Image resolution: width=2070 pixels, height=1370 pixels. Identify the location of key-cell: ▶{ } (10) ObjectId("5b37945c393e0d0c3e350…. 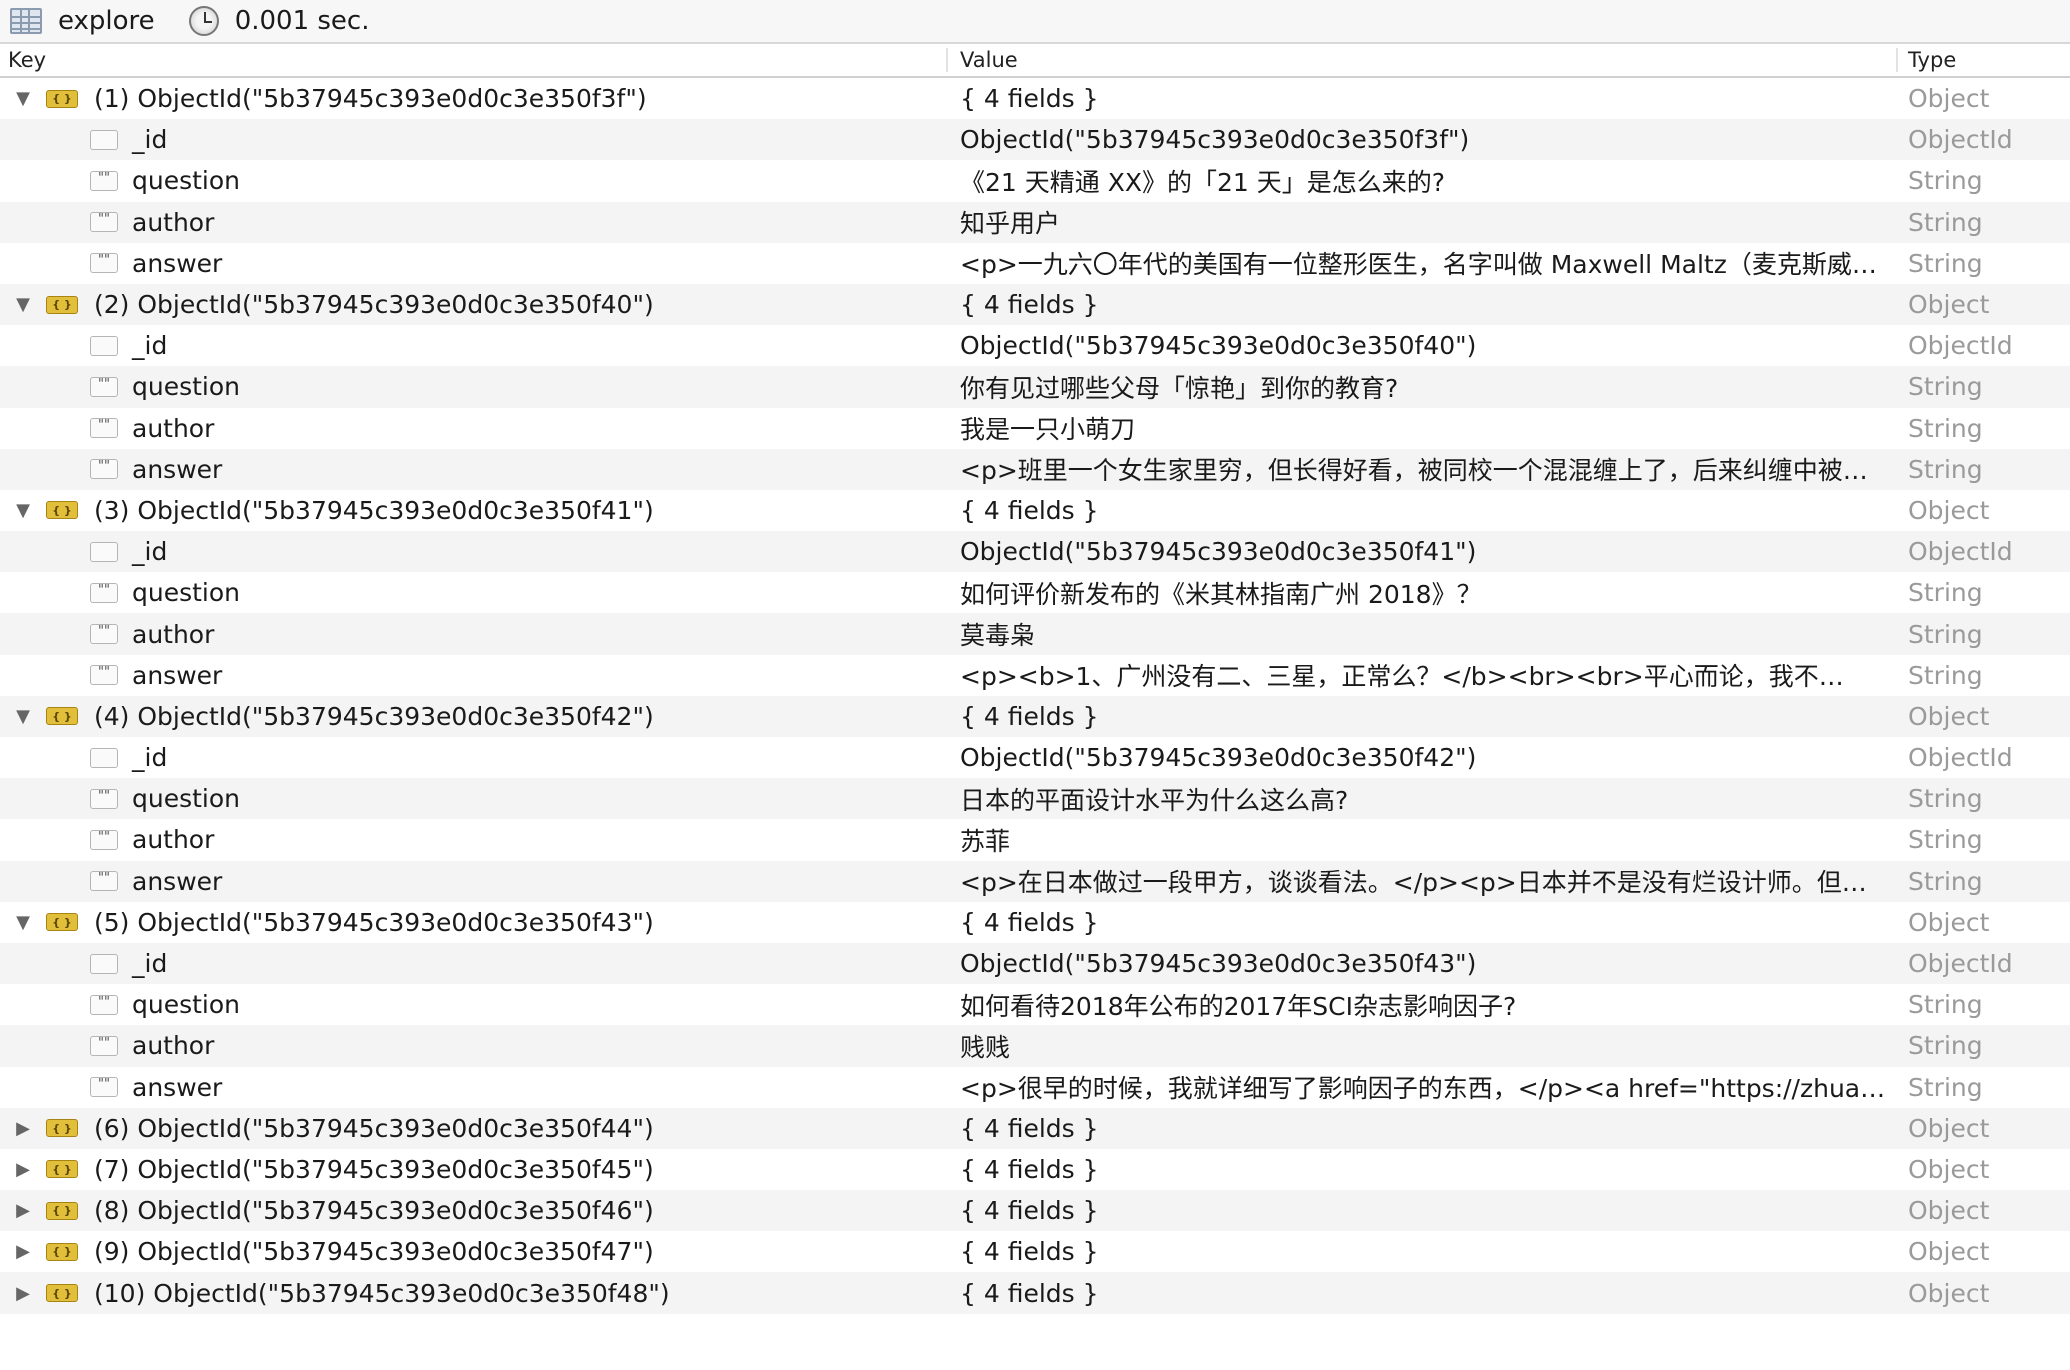
(473, 1293).